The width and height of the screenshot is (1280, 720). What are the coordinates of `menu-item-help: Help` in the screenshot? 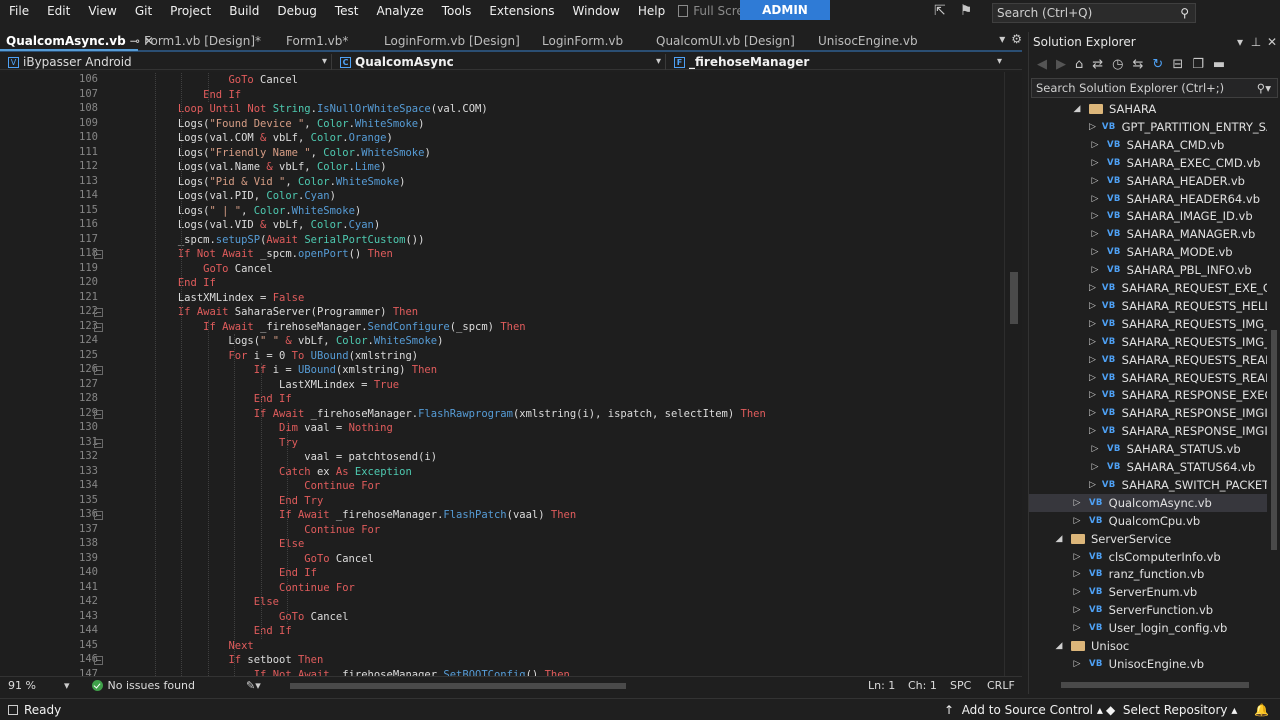 It's located at (651, 11).